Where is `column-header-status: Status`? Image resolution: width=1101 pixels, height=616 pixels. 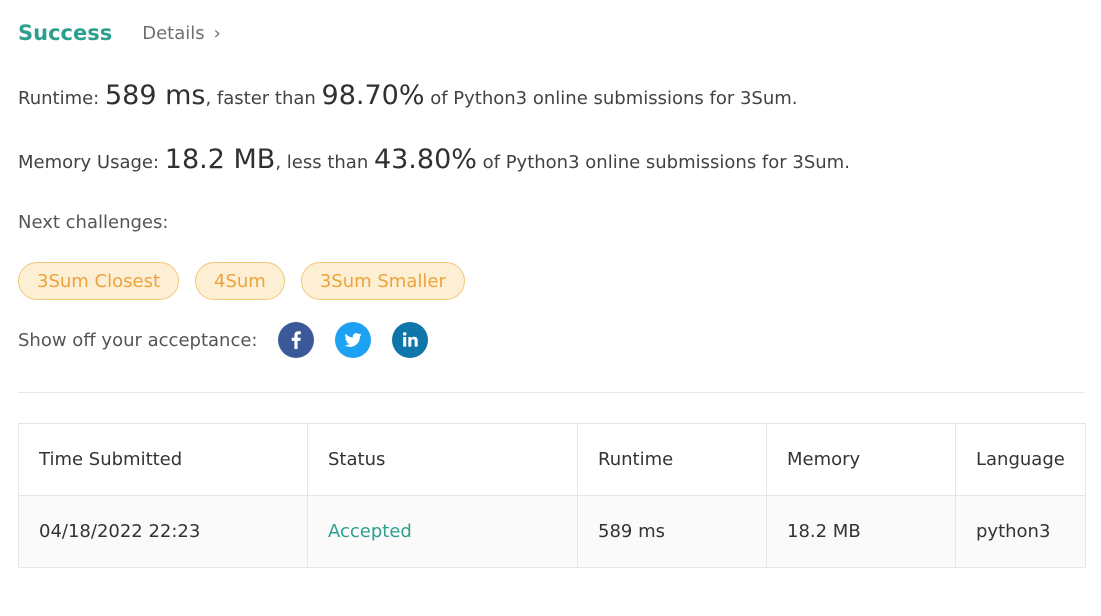
column-header-status: Status is located at coordinates (442, 459).